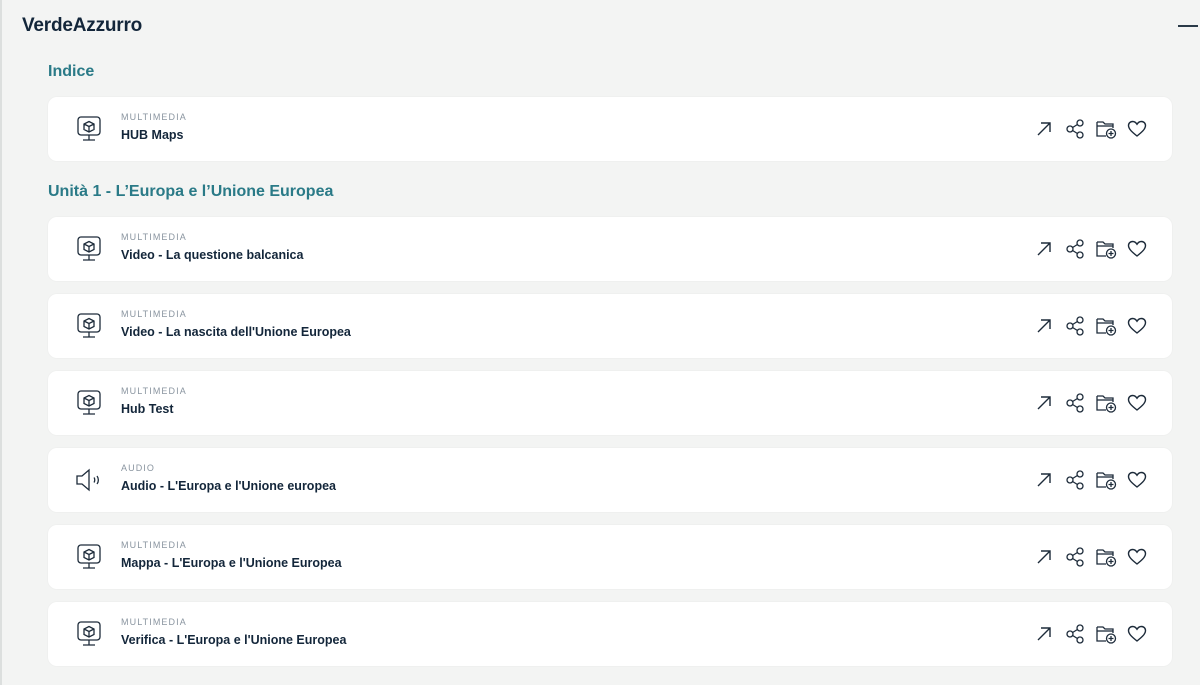 This screenshot has height=685, width=1200. Describe the element at coordinates (228, 486) in the screenshot. I see `resource-title: Audio - L'Europa e l'Unione europea` at that location.